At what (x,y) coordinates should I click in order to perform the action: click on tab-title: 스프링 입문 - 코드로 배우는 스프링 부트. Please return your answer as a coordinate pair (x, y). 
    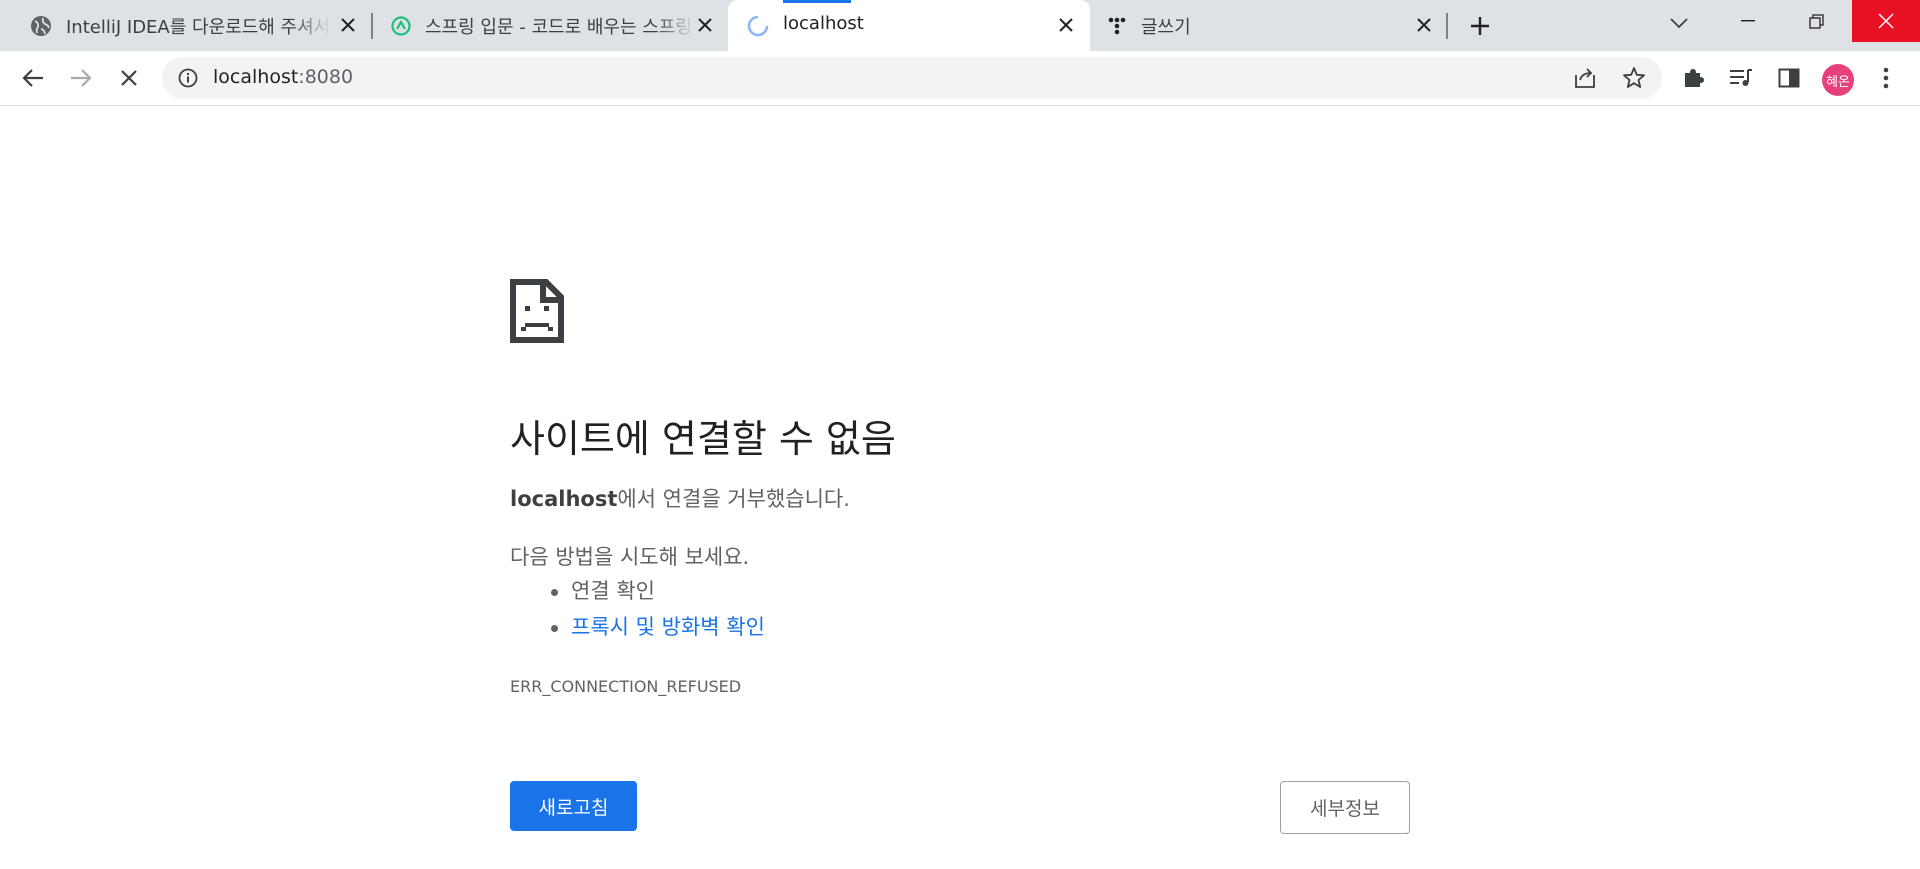
    Looking at the image, I should click on (560, 27).